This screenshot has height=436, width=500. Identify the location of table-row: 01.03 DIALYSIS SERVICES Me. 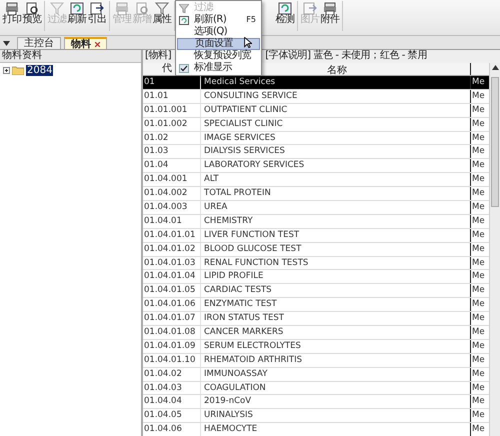
(316, 152).